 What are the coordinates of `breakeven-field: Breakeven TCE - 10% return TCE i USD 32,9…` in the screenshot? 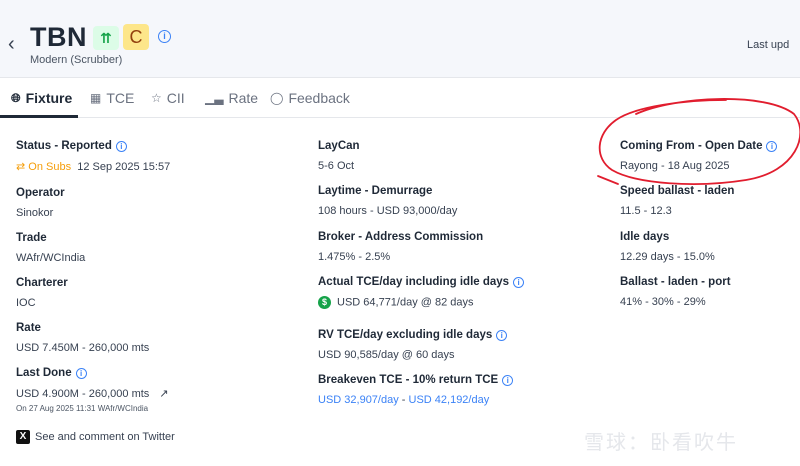 It's located at (416, 390).